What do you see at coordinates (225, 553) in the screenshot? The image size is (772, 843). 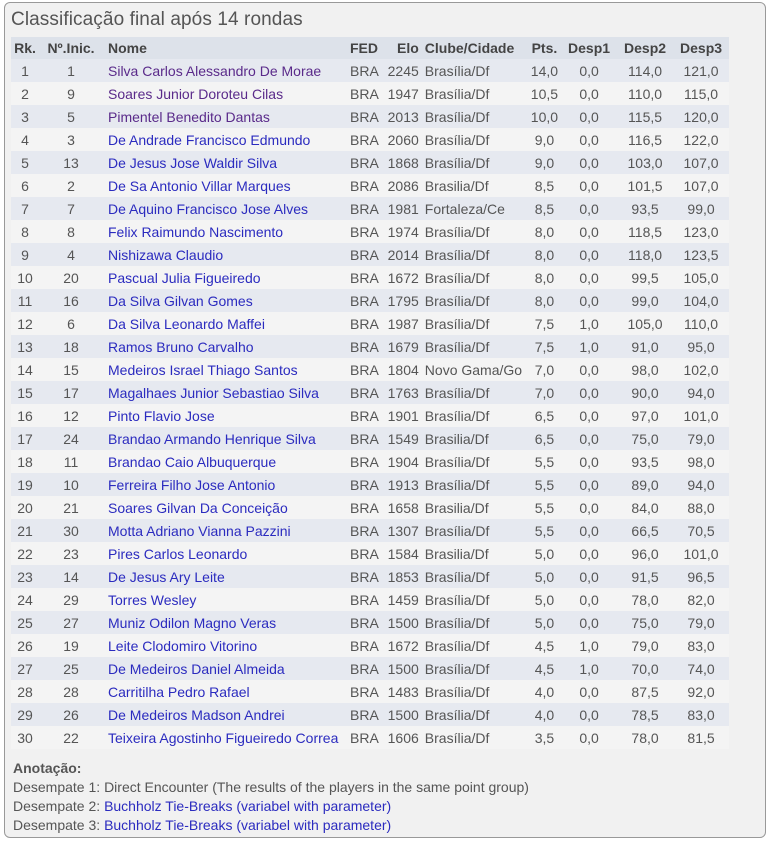 I see `player-name-cell: Pires Carlos Leonardo` at bounding box center [225, 553].